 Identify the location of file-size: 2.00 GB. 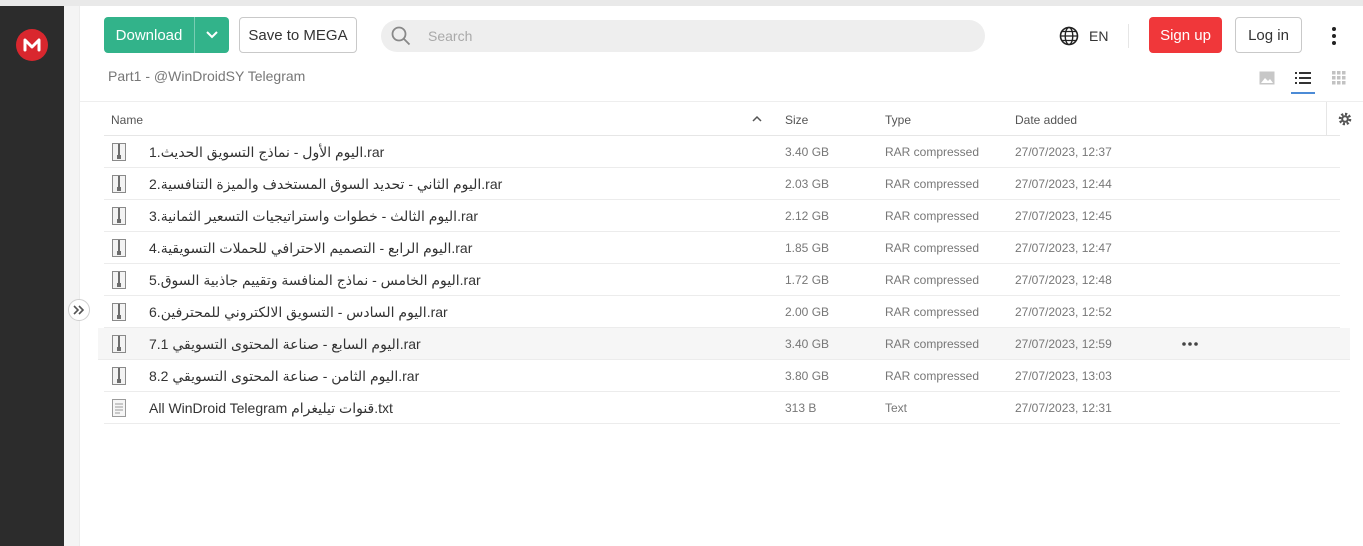
(807, 312).